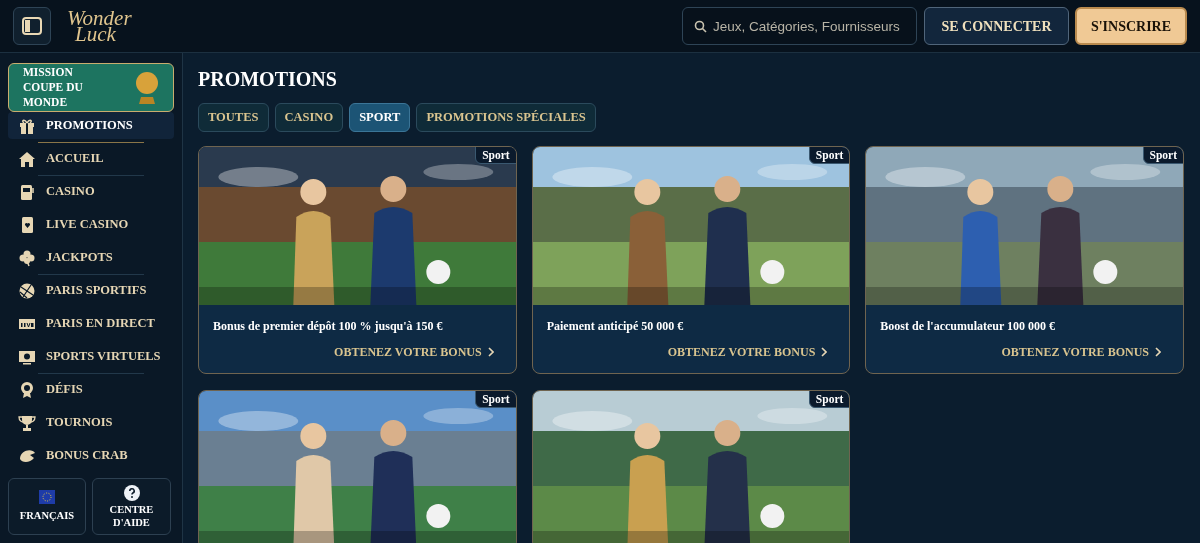 The width and height of the screenshot is (1200, 543). What do you see at coordinates (91, 158) in the screenshot?
I see `sidebar-item: ACCUEIL` at bounding box center [91, 158].